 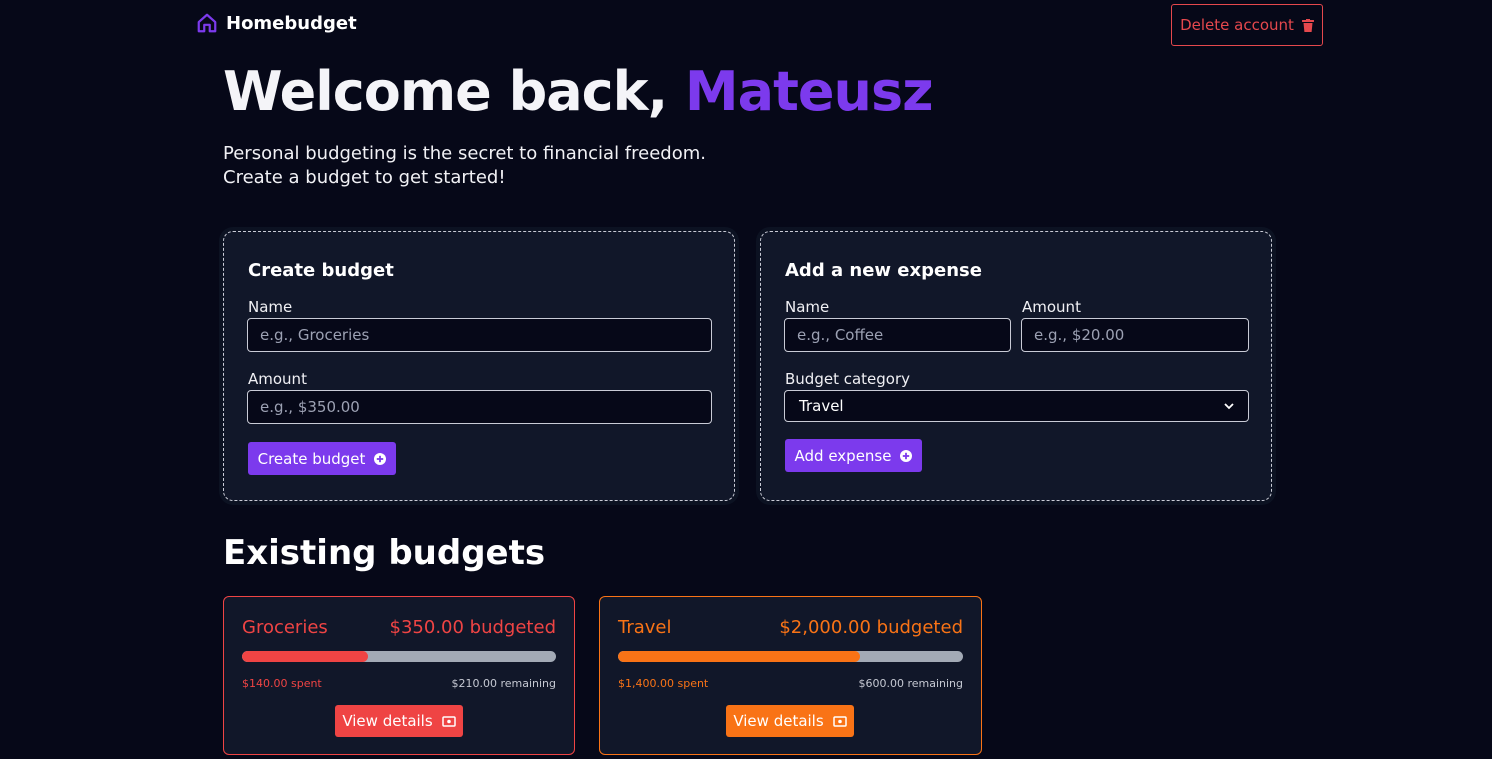 I want to click on budget-category-select: Travel, so click(x=1016, y=406).